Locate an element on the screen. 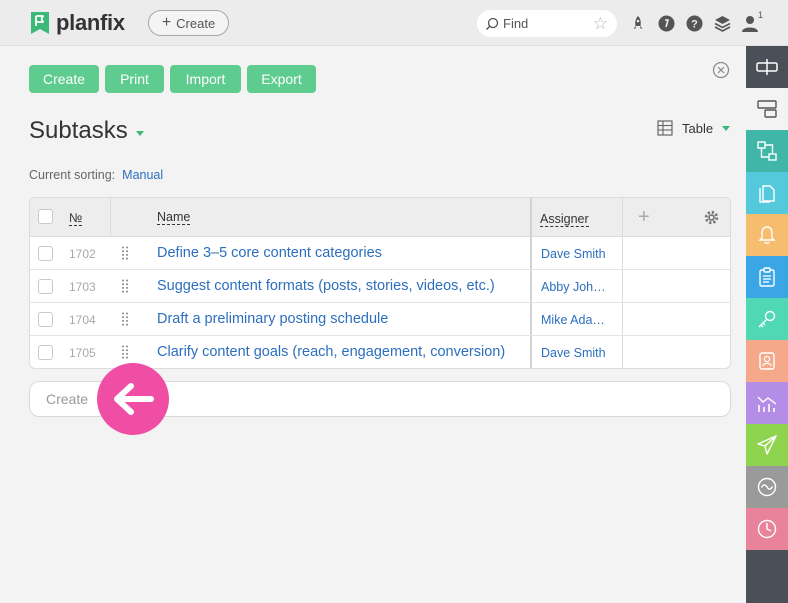 The height and width of the screenshot is (603, 788). print-button: Print is located at coordinates (134, 79).